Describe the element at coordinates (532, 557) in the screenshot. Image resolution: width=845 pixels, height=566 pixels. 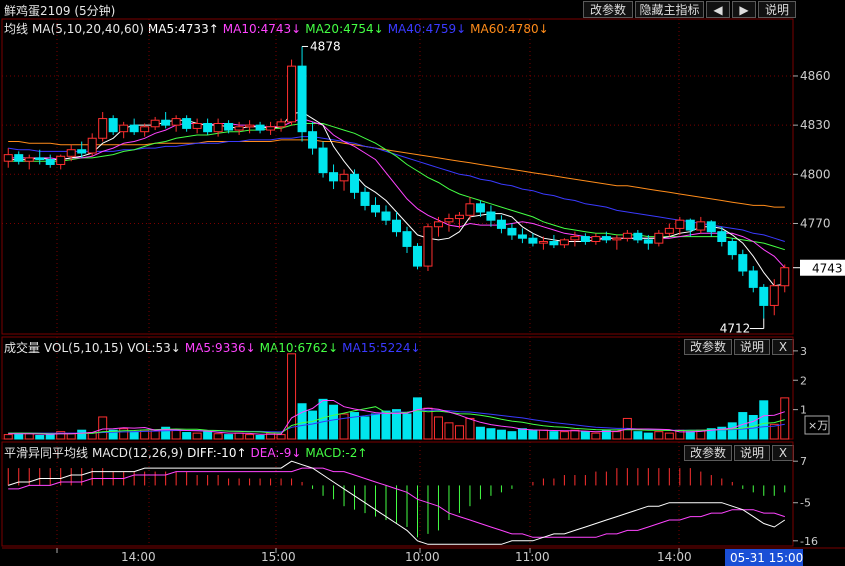
I see `time-label: 11:00` at that location.